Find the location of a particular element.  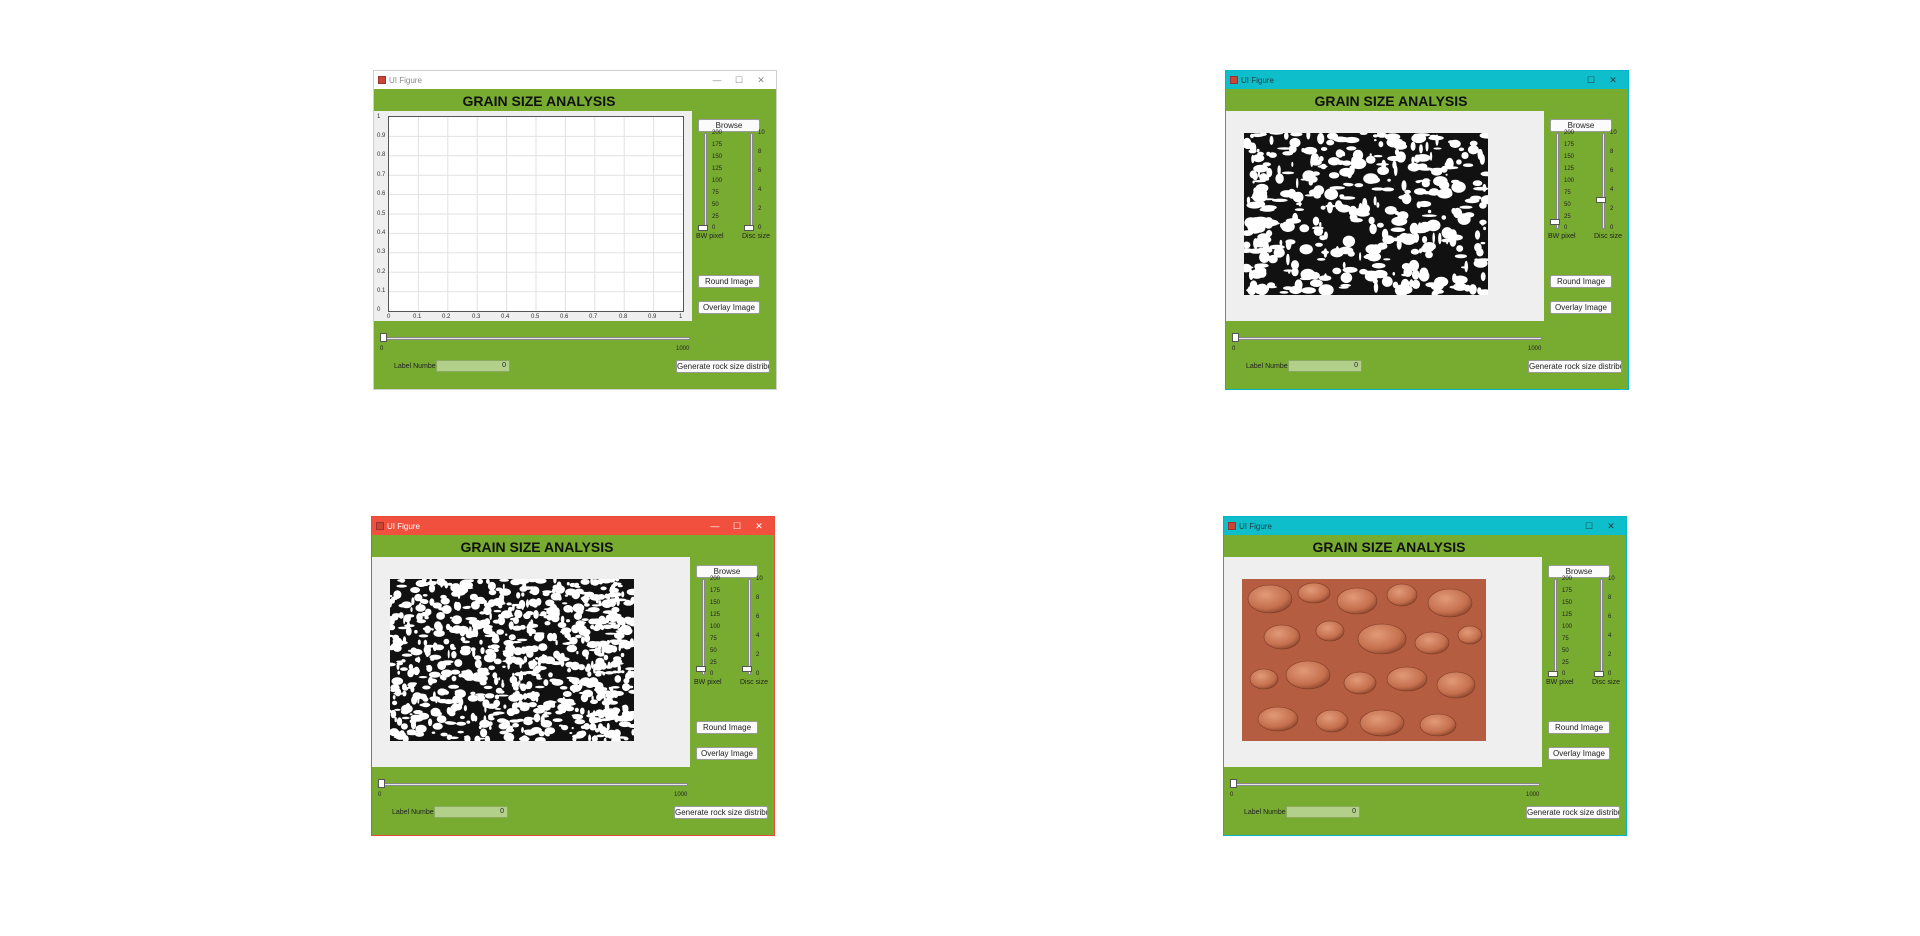

slider-min-label: 0 is located at coordinates (380, 795).